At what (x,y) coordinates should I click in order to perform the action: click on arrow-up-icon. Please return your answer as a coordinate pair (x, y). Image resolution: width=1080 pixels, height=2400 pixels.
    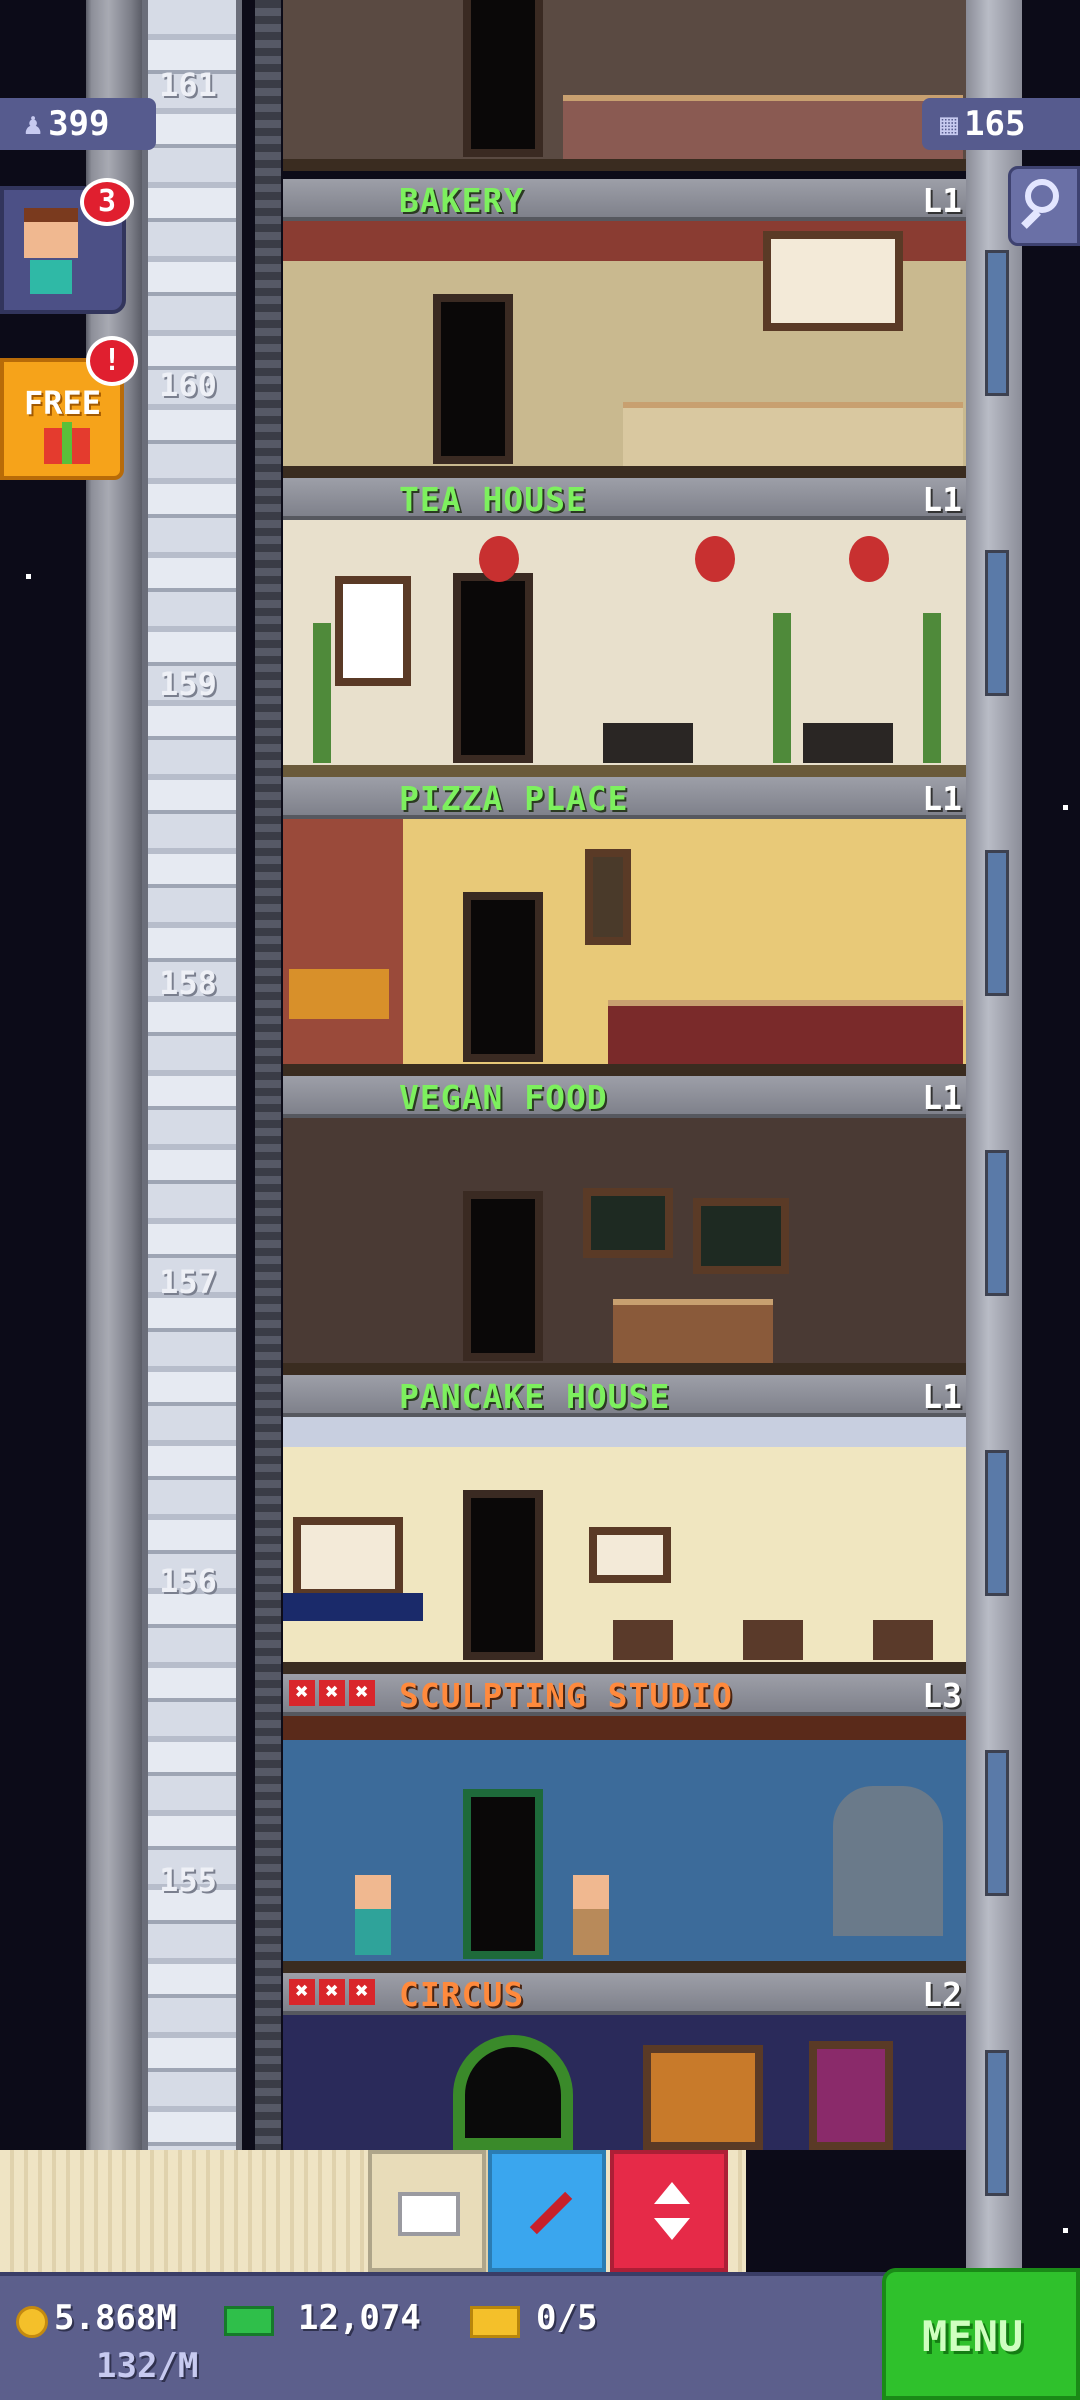
    Looking at the image, I should click on (672, 2193).